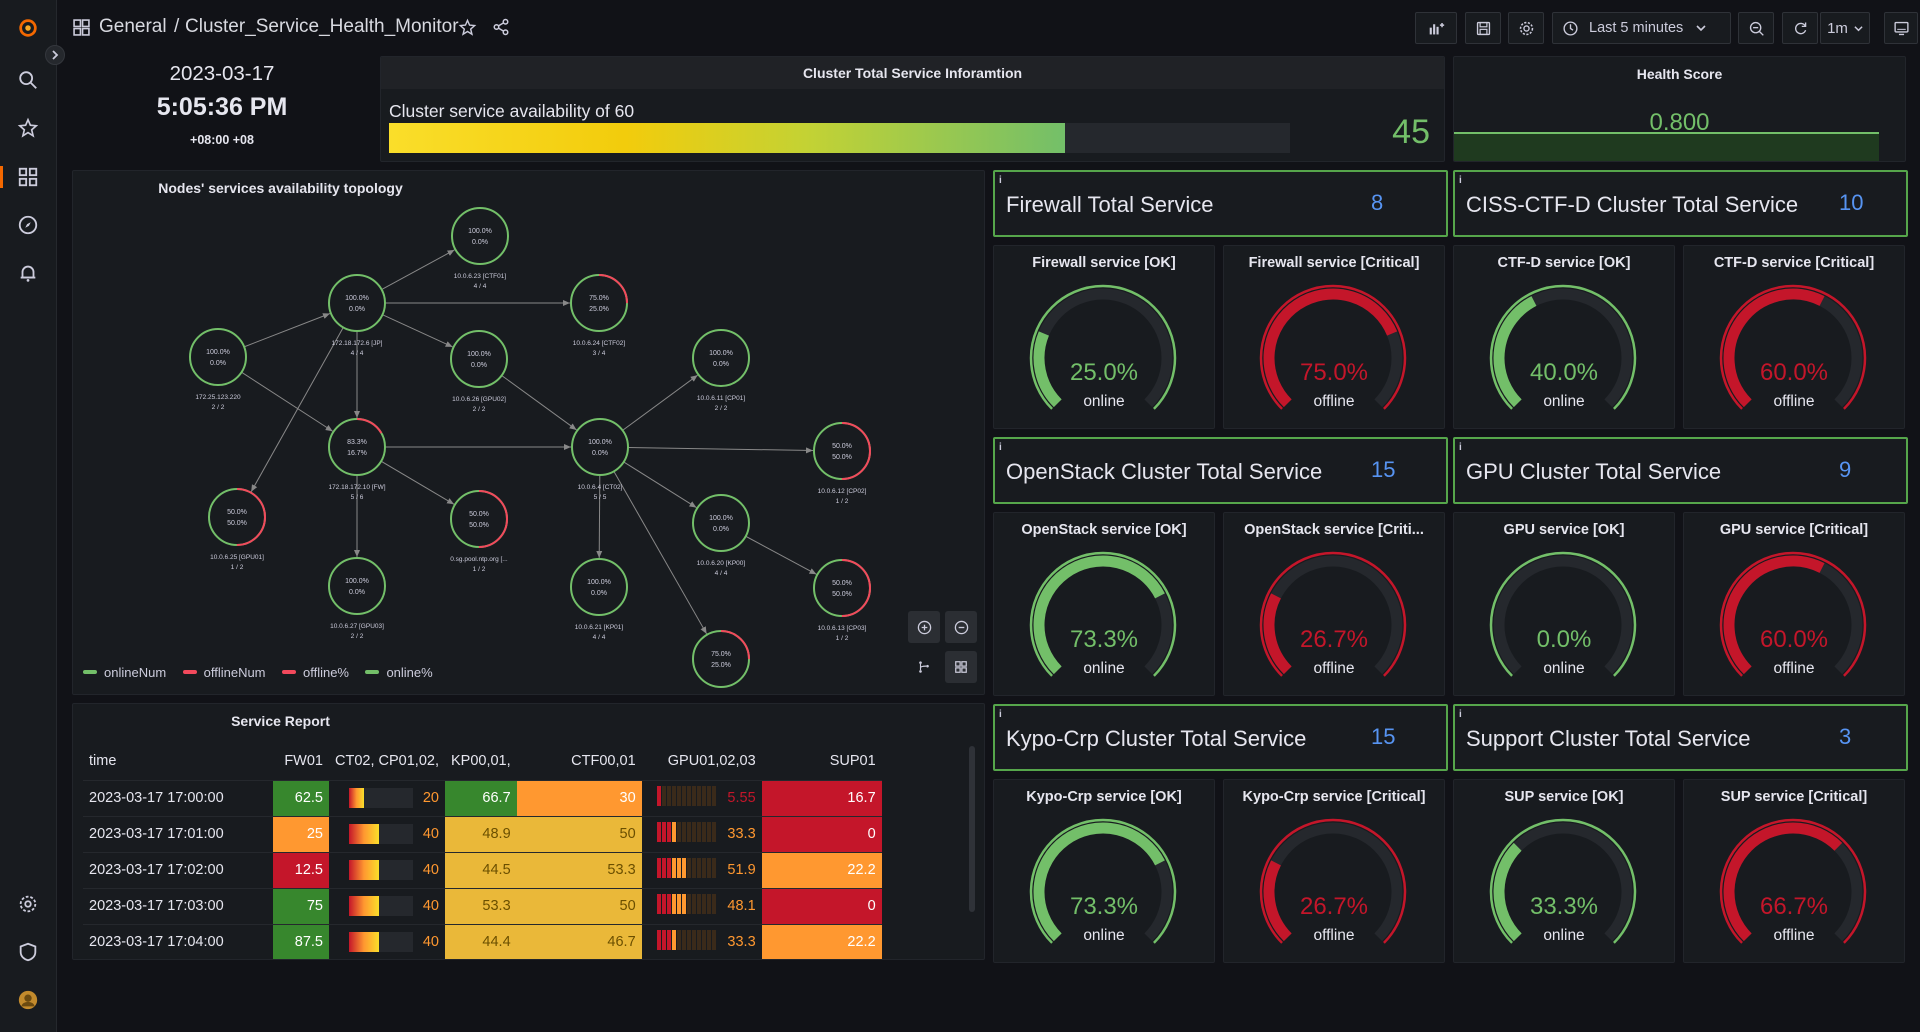 The height and width of the screenshot is (1032, 1920). What do you see at coordinates (28, 952) in the screenshot?
I see `shield-icon` at bounding box center [28, 952].